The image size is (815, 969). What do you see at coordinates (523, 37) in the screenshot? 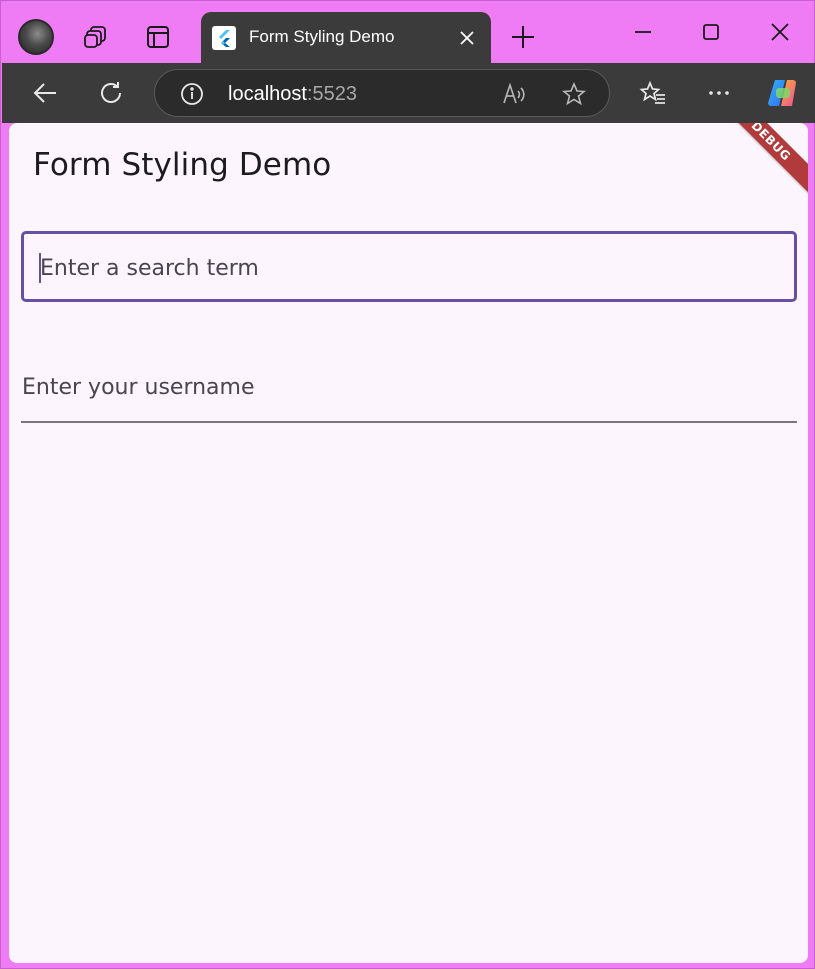
I see `new-tab-button` at bounding box center [523, 37].